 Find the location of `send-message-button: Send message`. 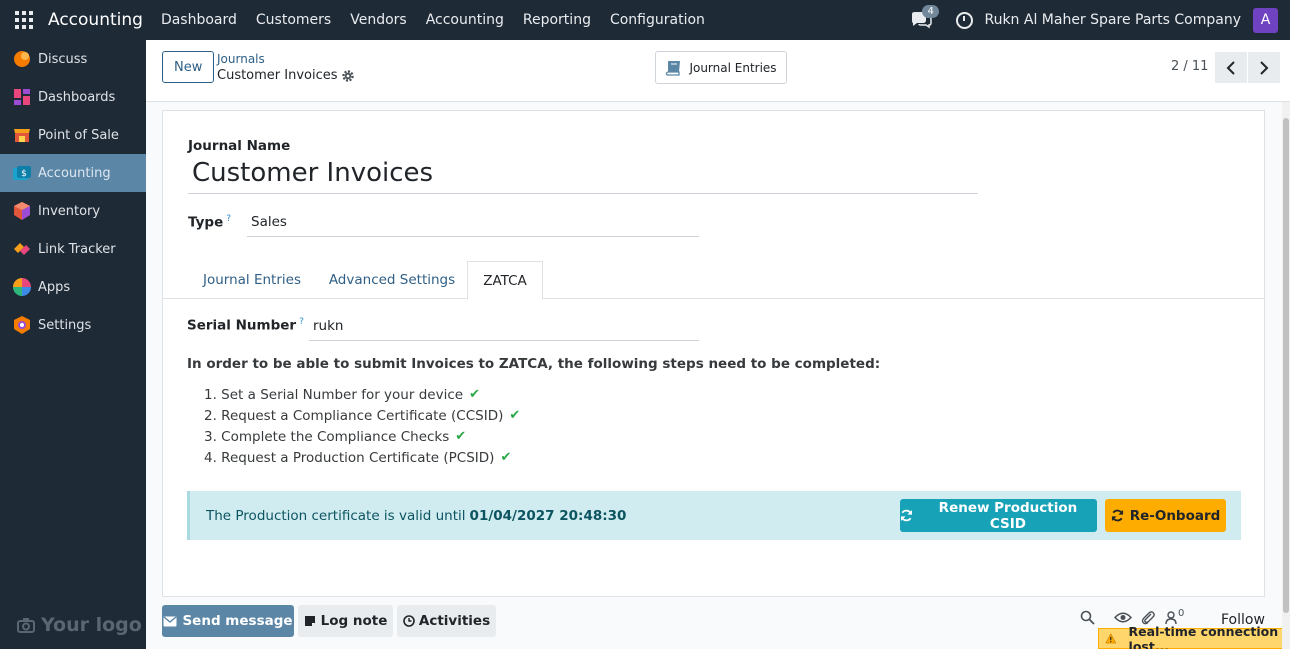

send-message-button: Send message is located at coordinates (228, 621).